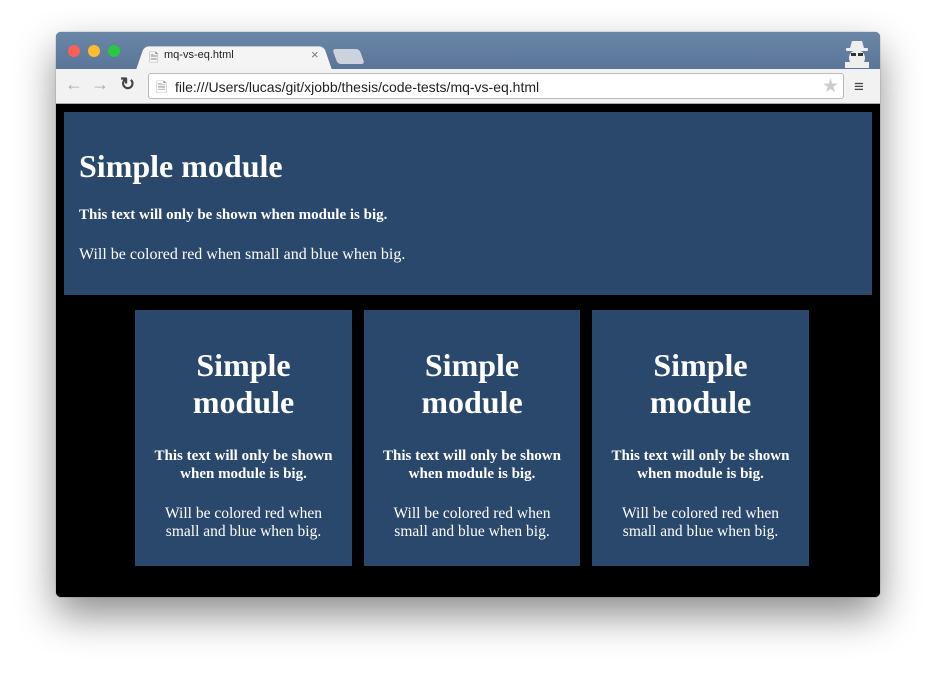 This screenshot has height=677, width=936. What do you see at coordinates (857, 54) in the screenshot?
I see `incognito-icon` at bounding box center [857, 54].